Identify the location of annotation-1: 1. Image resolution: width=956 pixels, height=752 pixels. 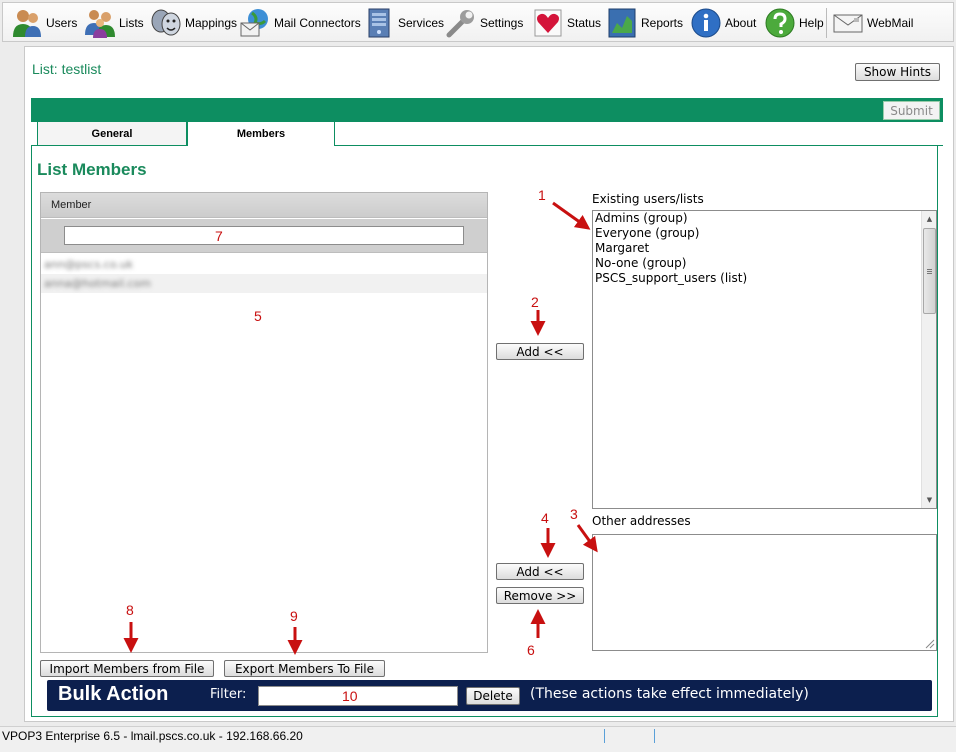
(542, 195).